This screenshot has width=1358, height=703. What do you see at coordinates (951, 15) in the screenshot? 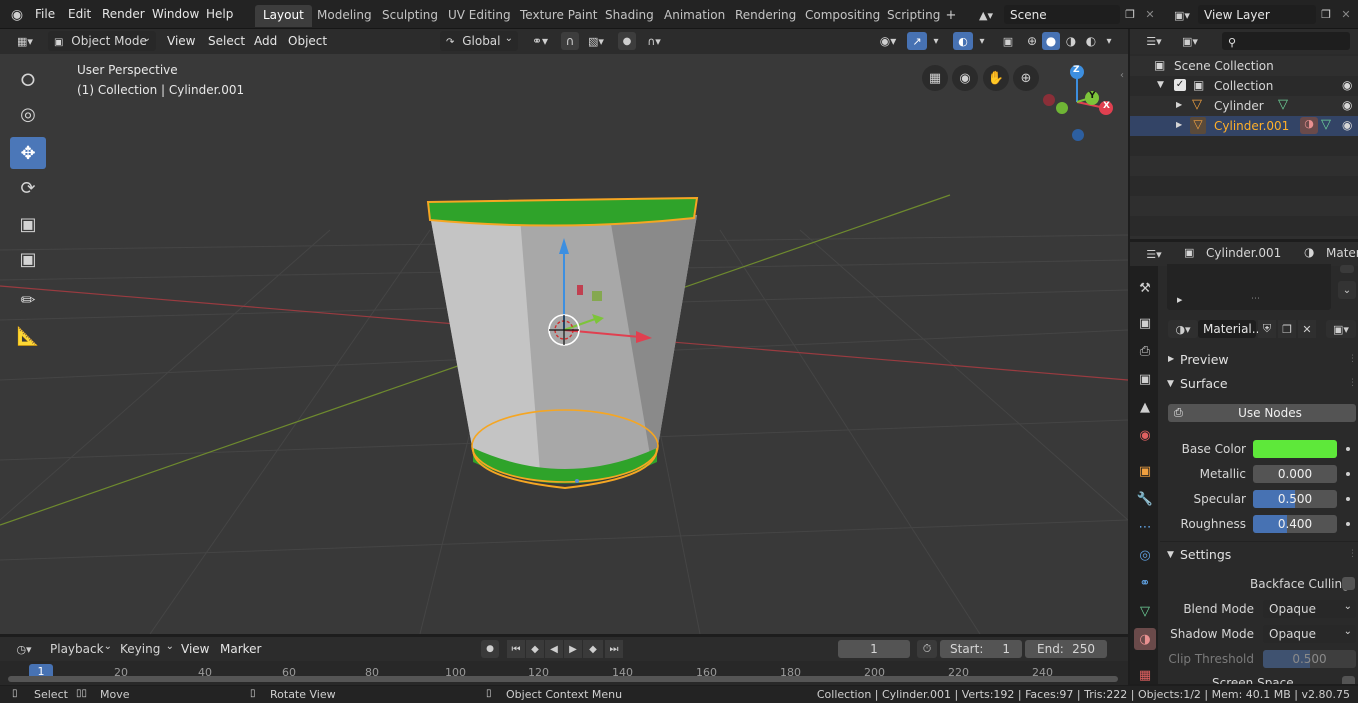
I see `add-workspace-icon: +` at bounding box center [951, 15].